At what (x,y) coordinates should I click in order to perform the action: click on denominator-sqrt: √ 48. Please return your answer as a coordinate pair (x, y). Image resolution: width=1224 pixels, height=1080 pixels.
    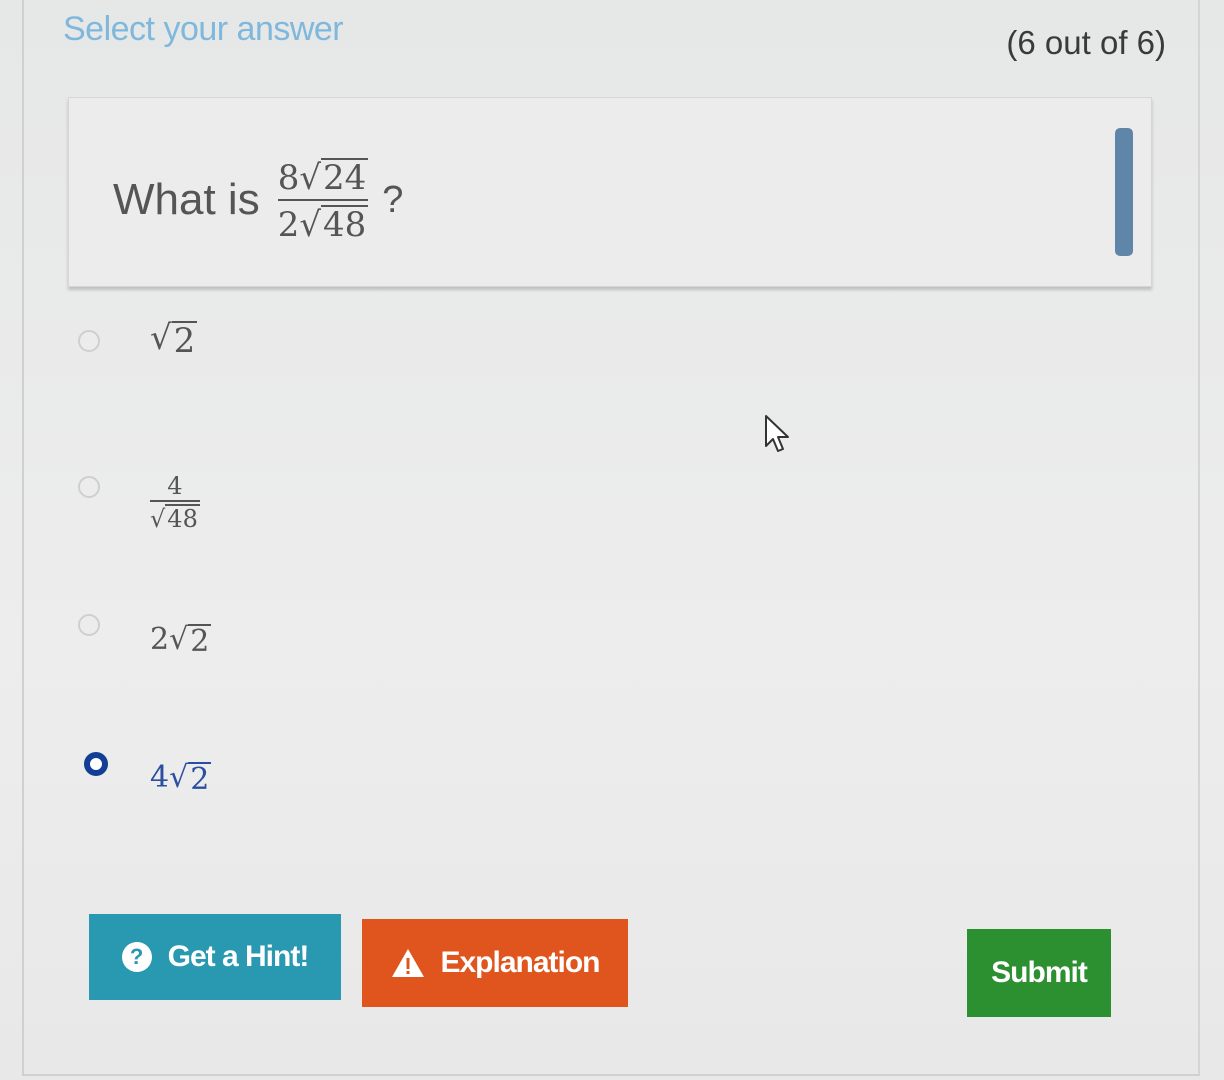
    Looking at the image, I should click on (334, 225).